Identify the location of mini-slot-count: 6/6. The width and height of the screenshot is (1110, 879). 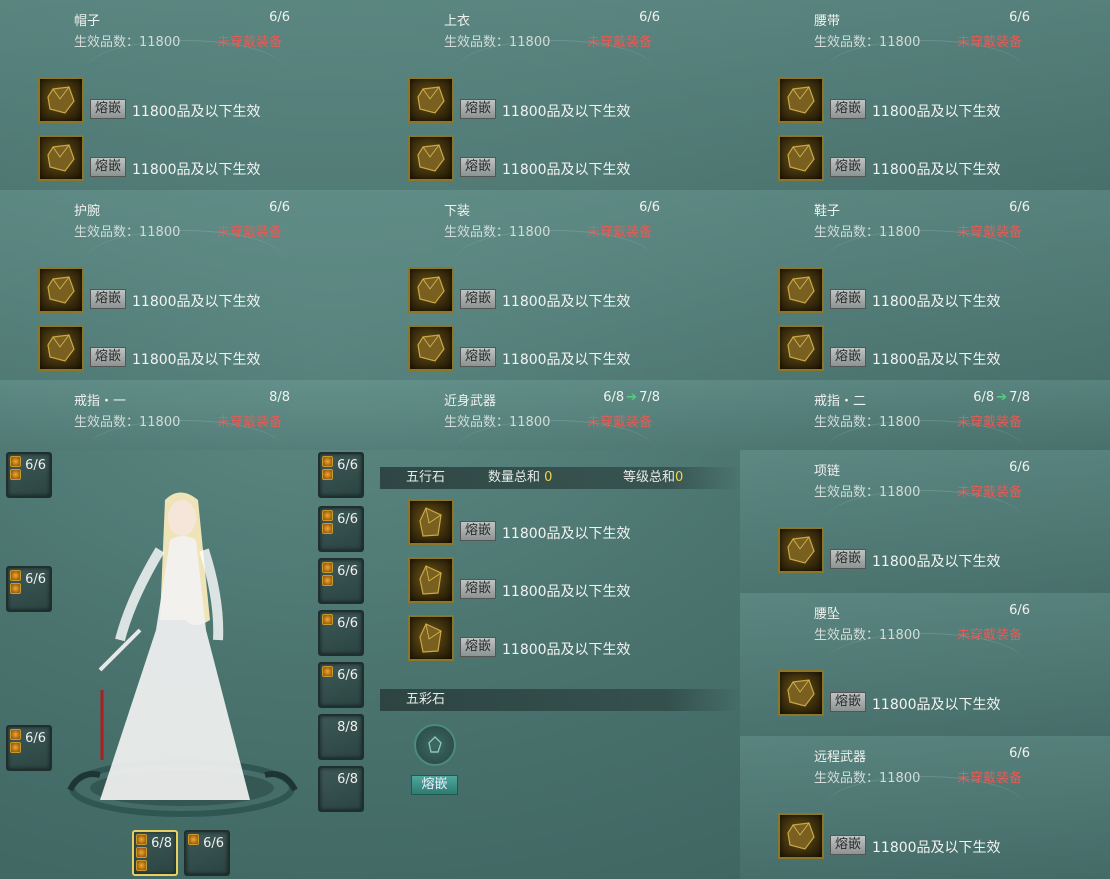
(347, 623).